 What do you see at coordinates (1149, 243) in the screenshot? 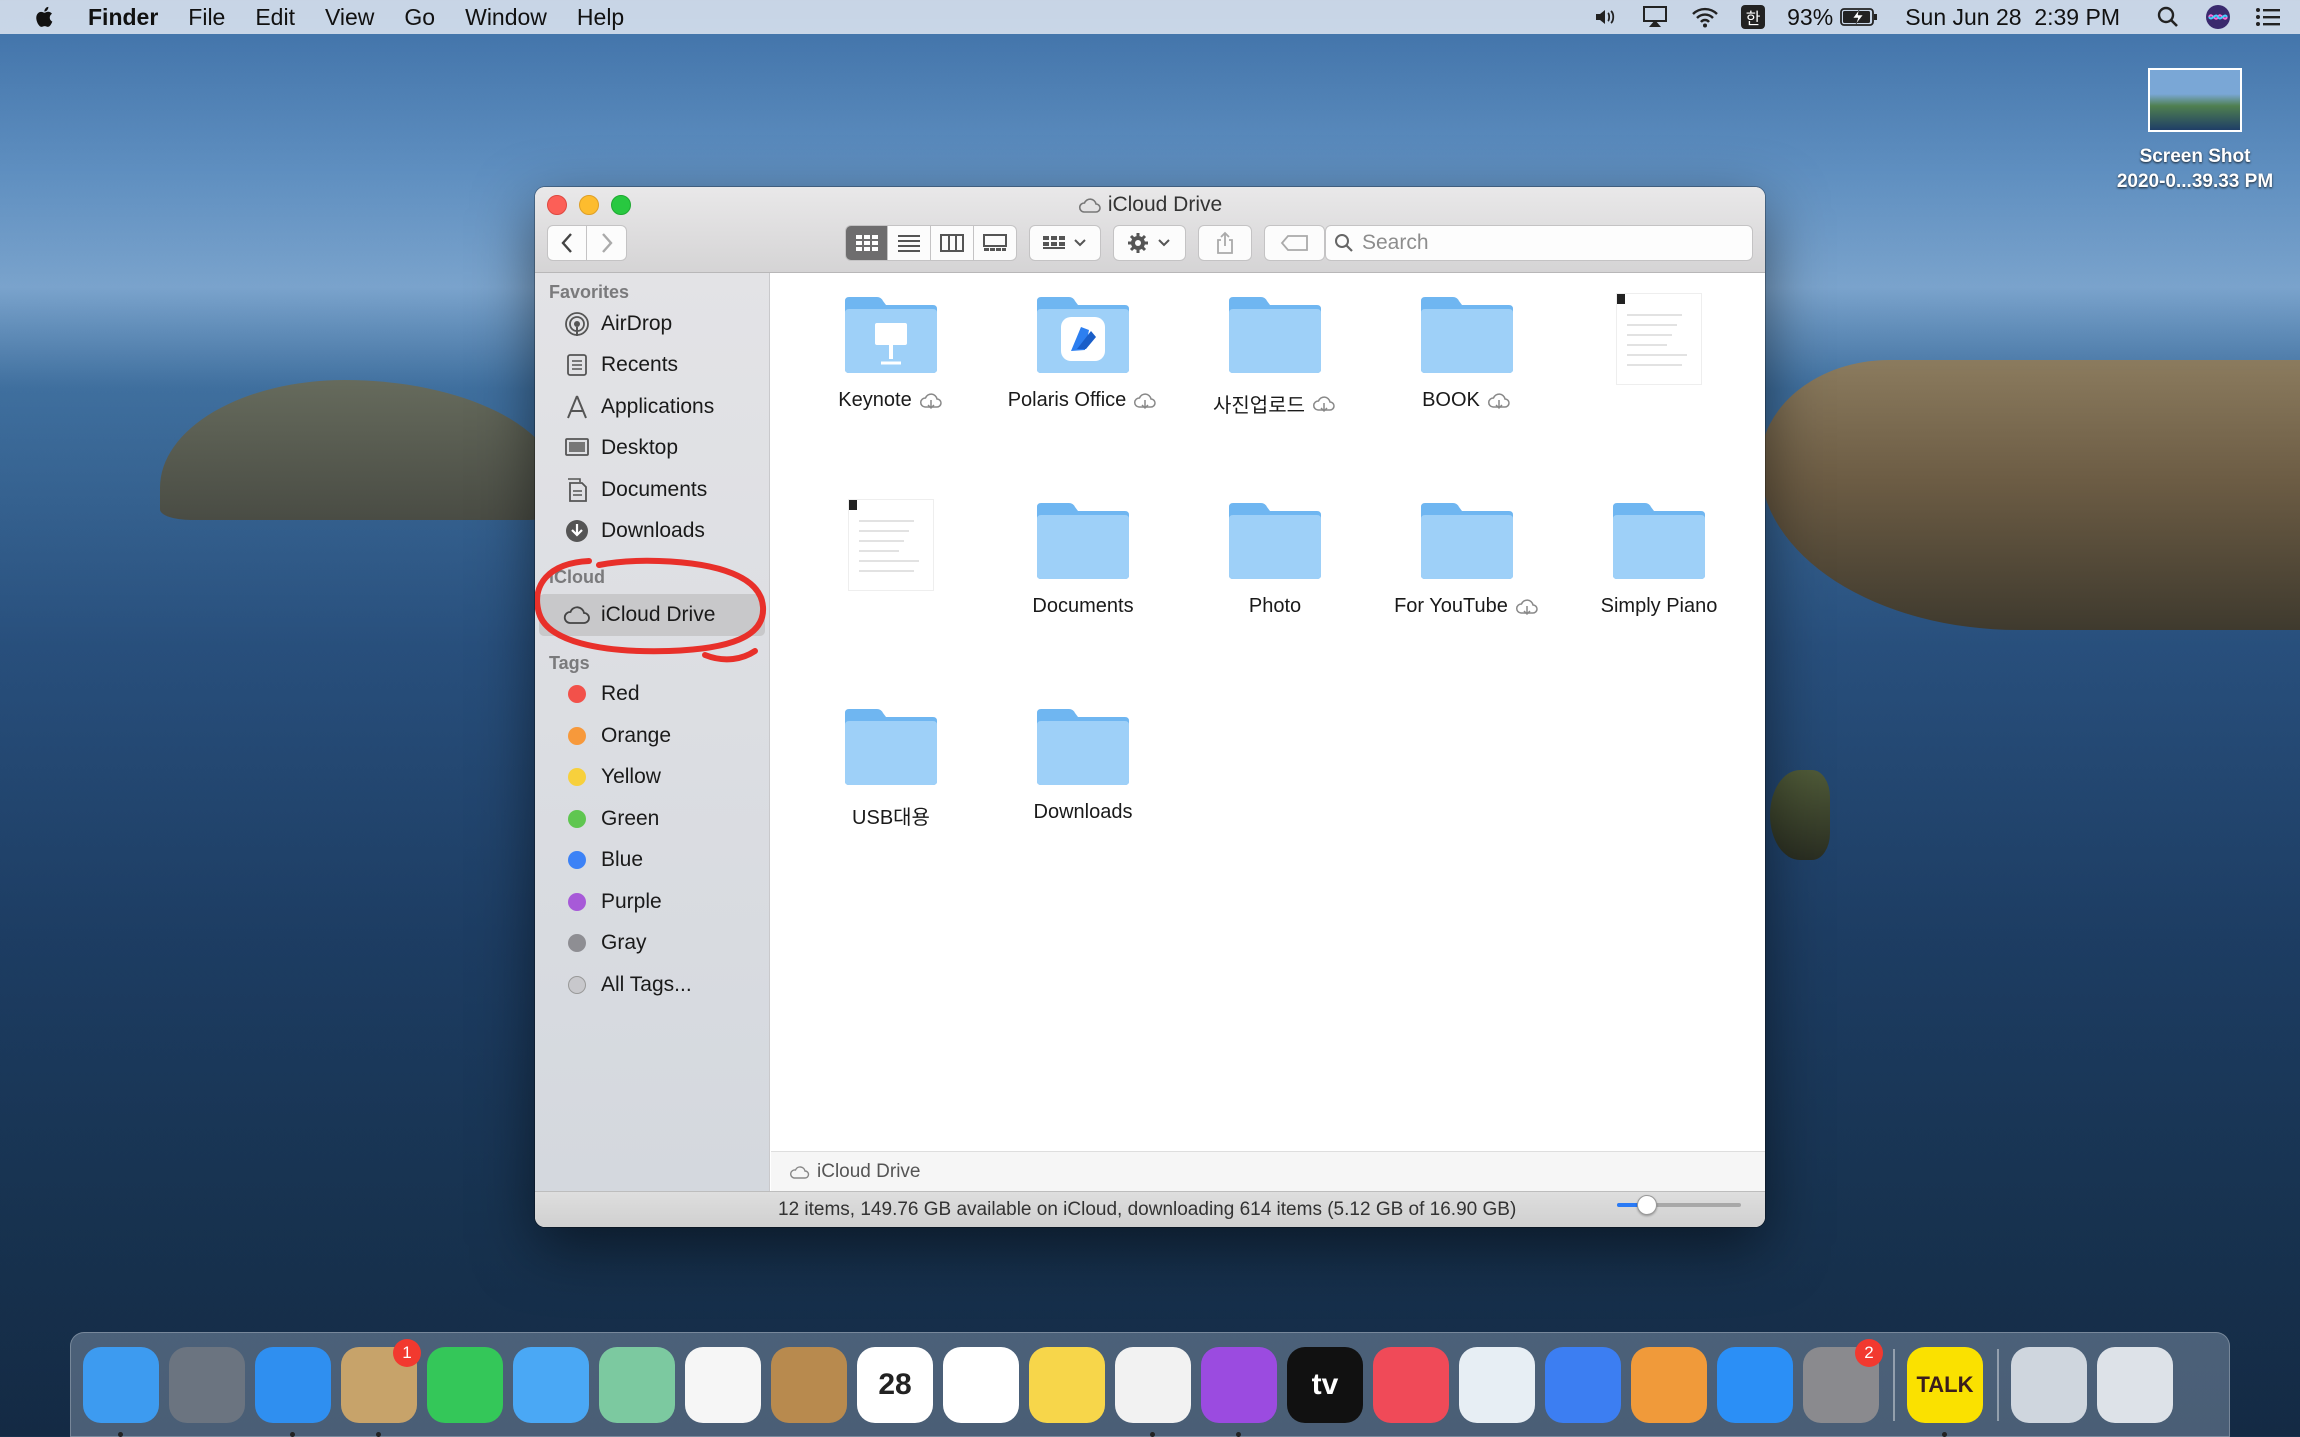
I see `action-menu-button` at bounding box center [1149, 243].